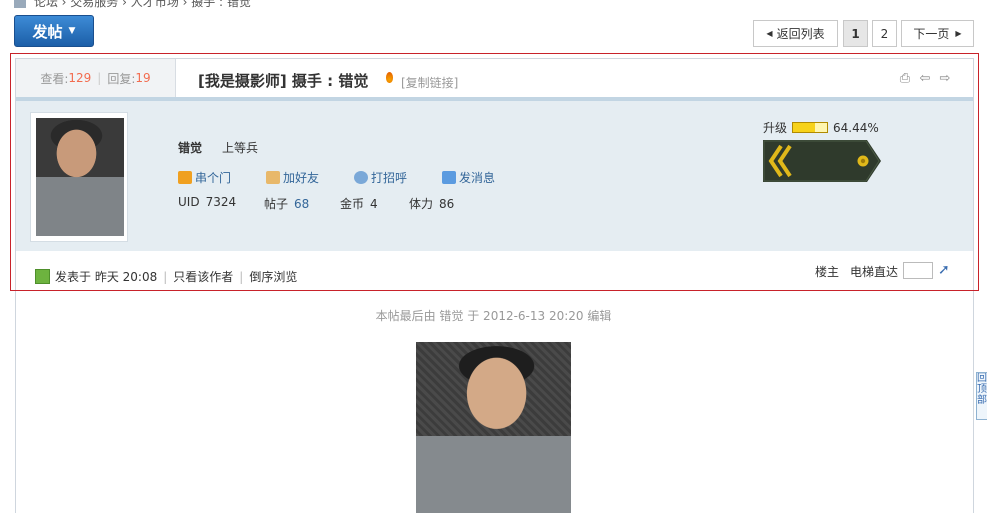 The image size is (987, 513). I want to click on back-to-list-button: ◀ 返回列表, so click(795, 33).